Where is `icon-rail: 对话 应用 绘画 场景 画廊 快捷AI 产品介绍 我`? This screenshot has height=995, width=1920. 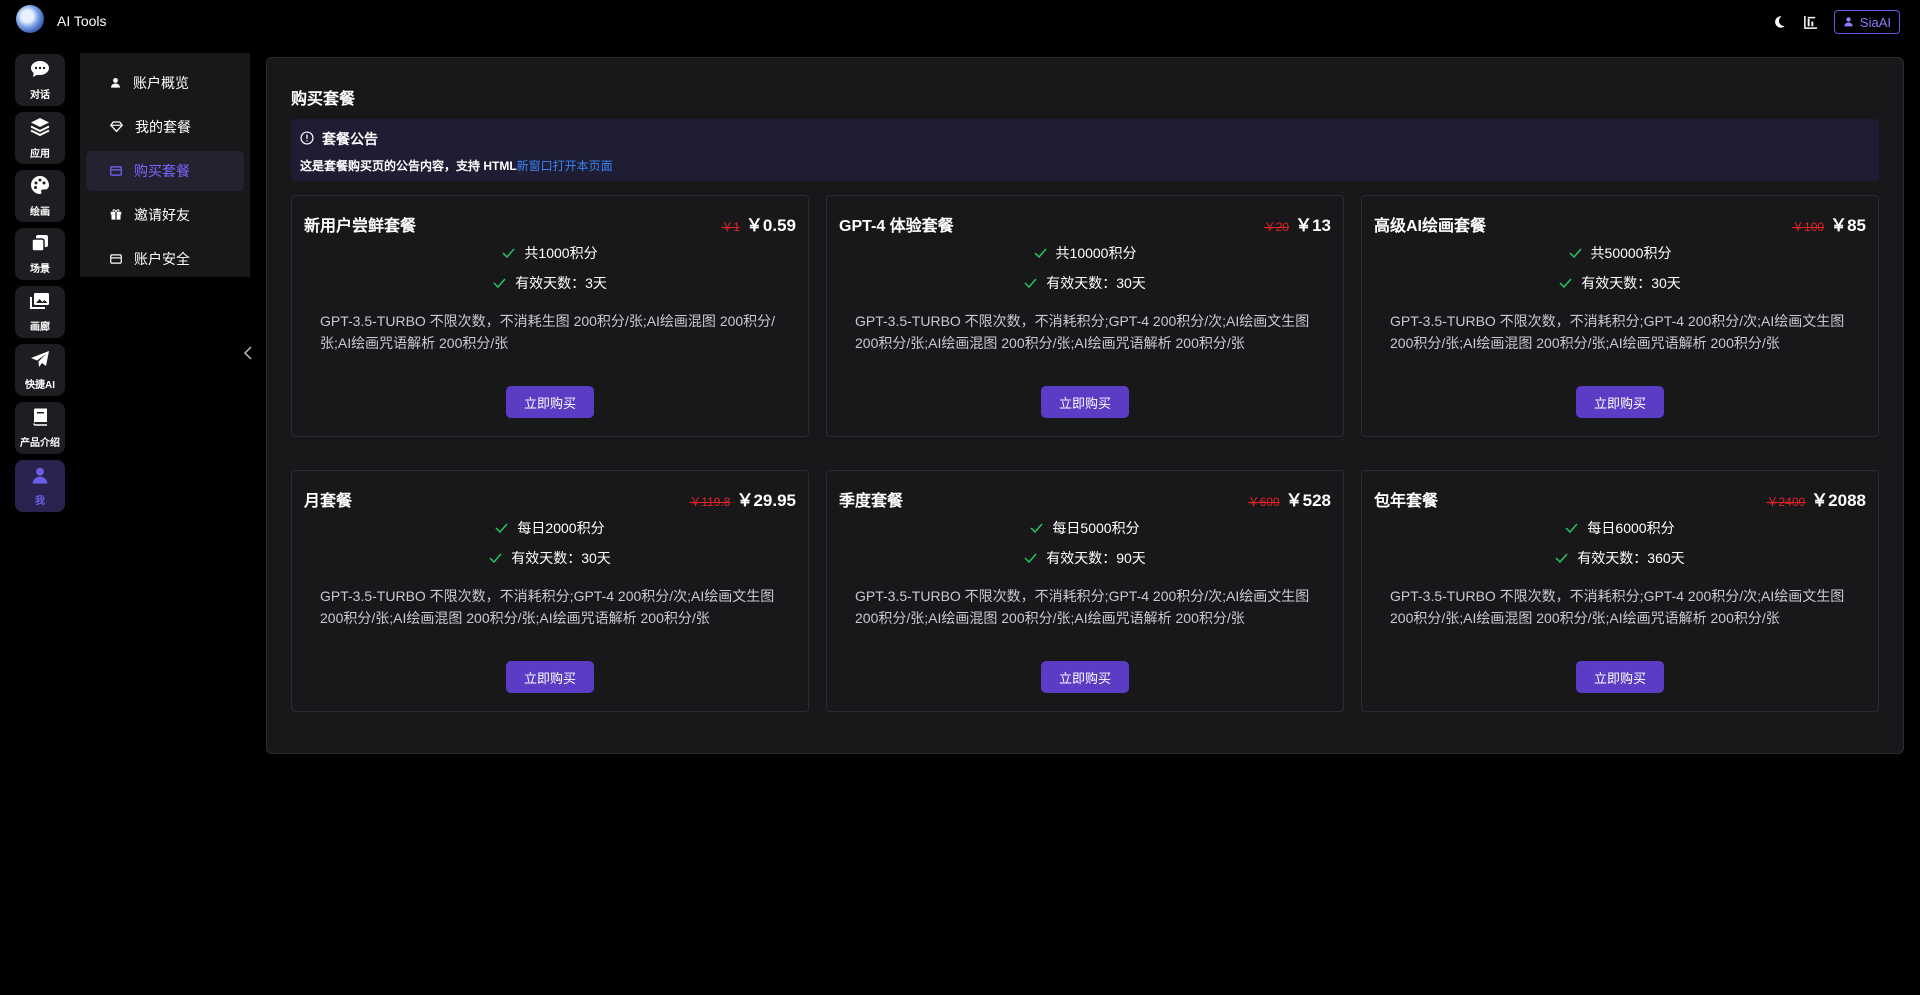
icon-rail: 对话 应用 绘画 场景 画廊 快捷AI 产品介绍 我 is located at coordinates (40, 286).